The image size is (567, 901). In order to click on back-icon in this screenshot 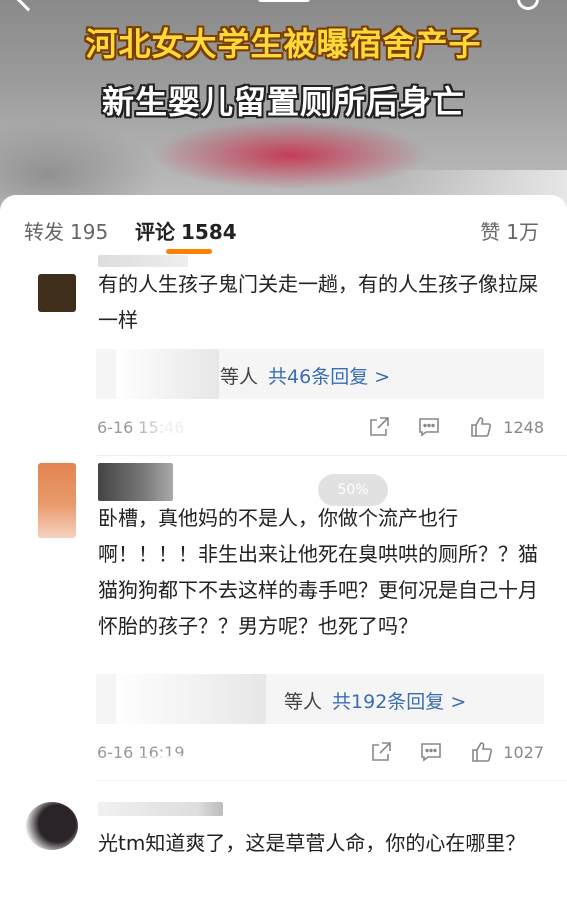, I will do `click(28, 6)`.